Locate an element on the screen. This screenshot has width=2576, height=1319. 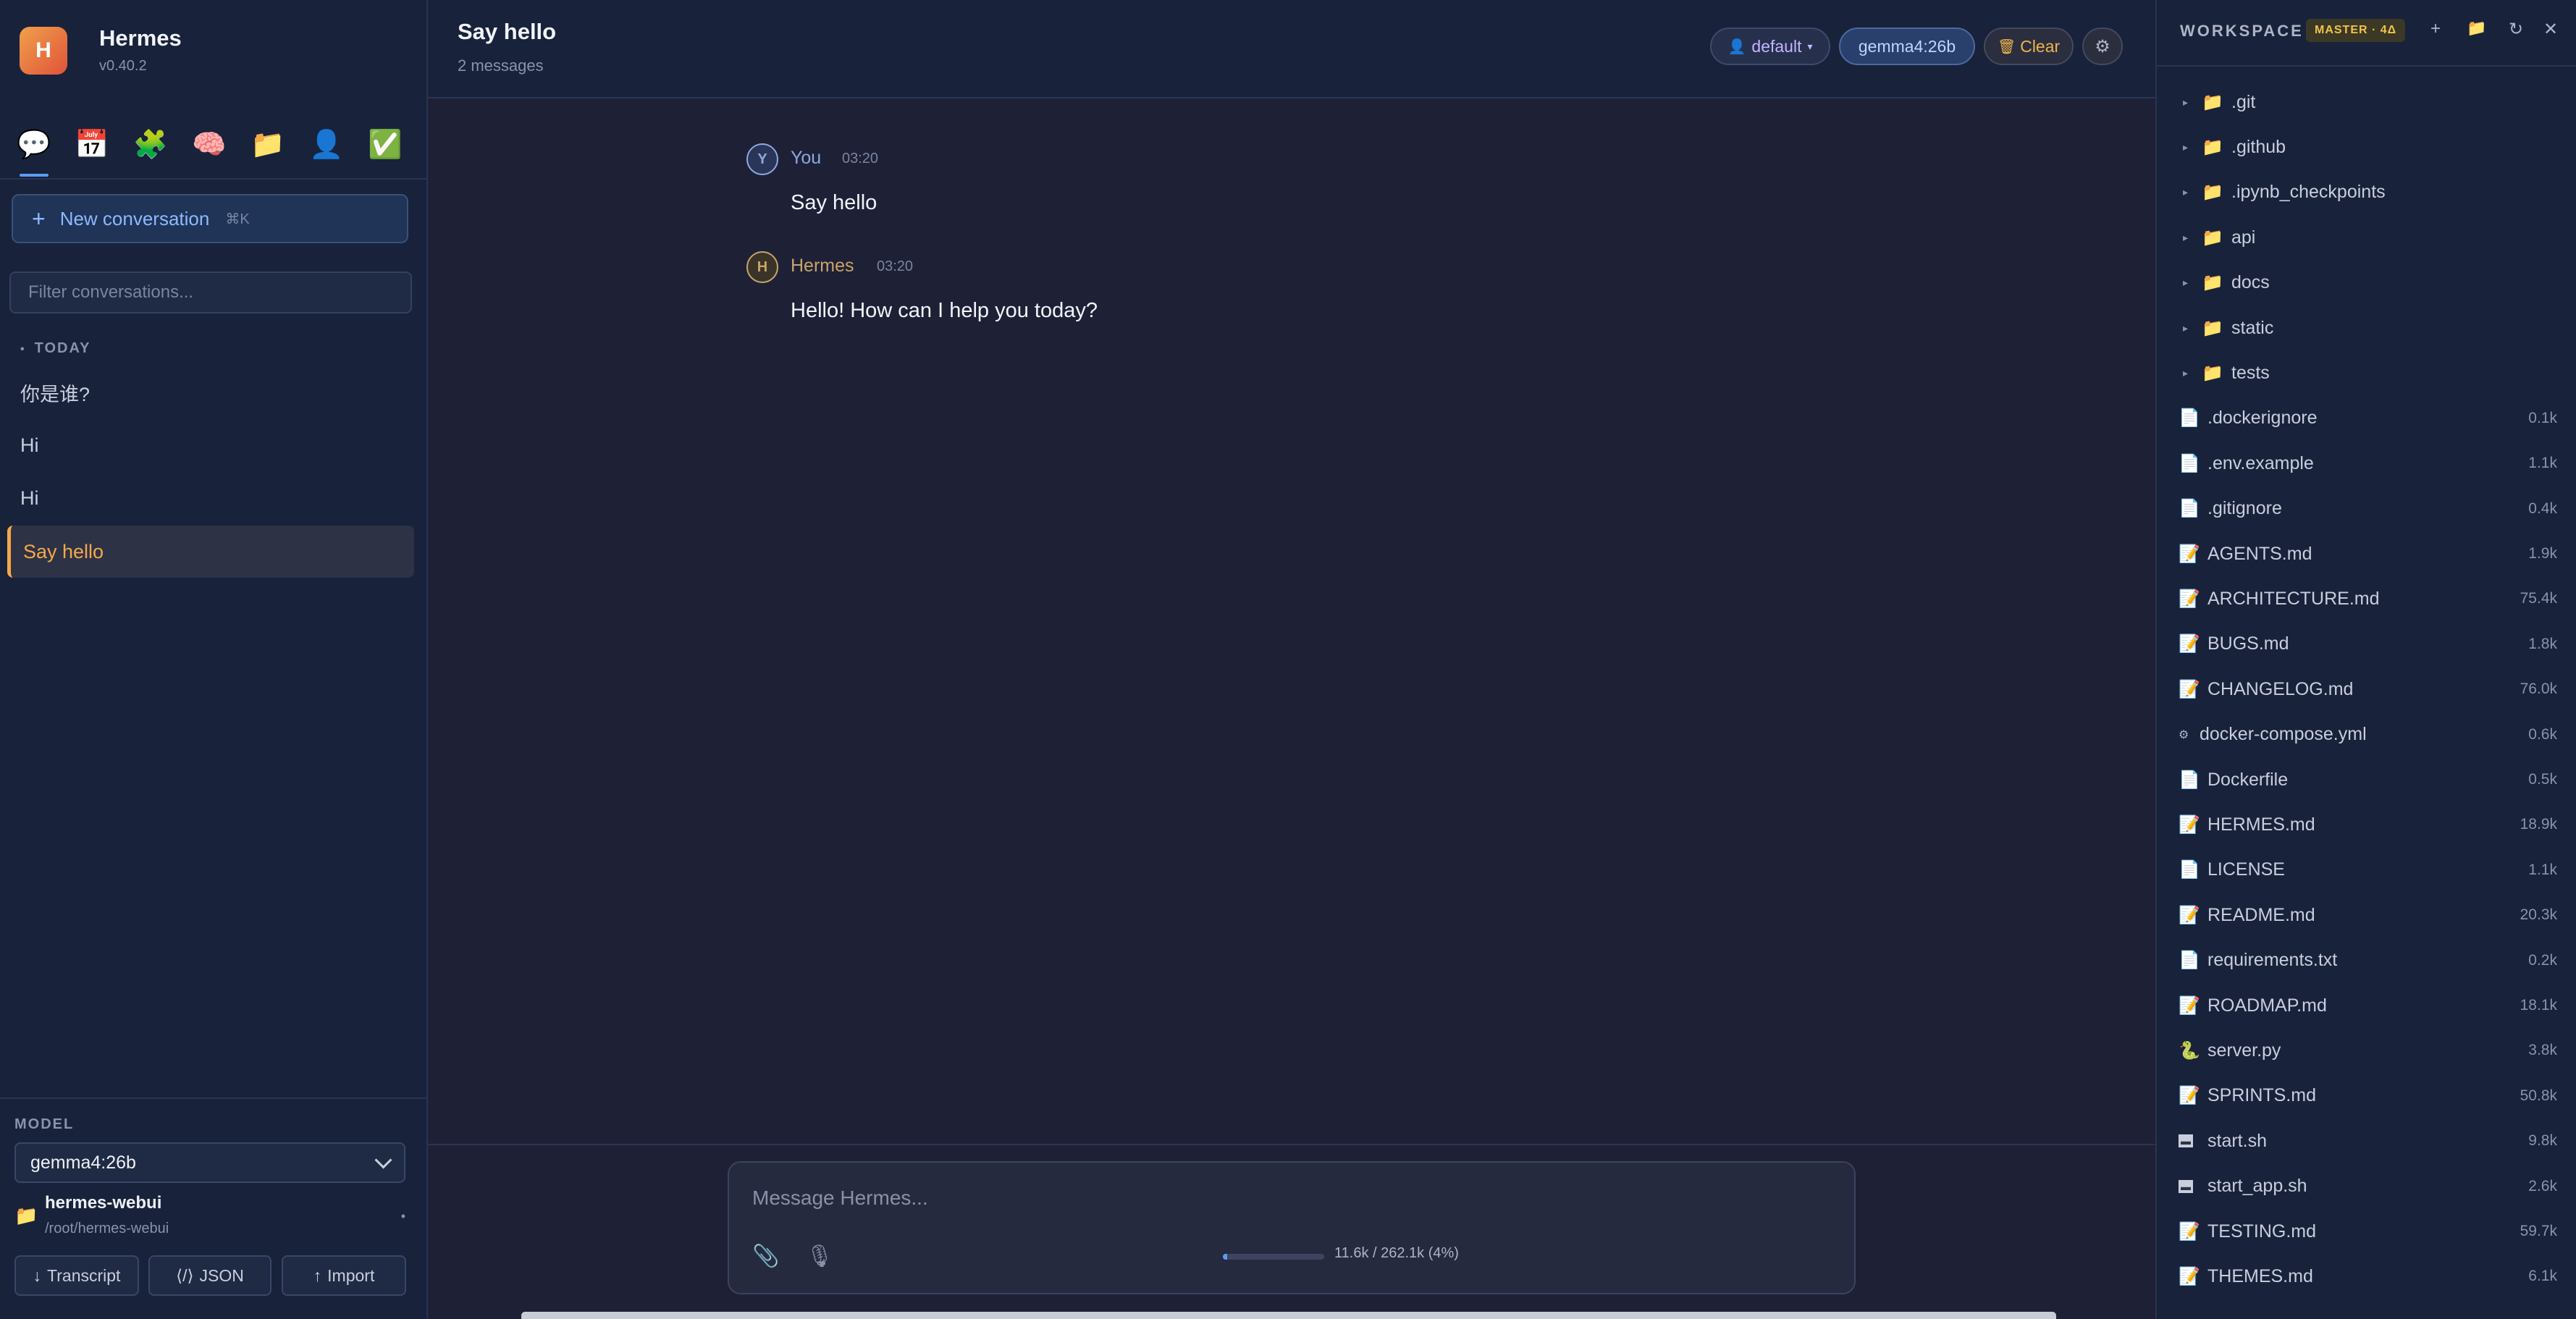
workspace-path: /root/hermes-webui is located at coordinates (107, 1228).